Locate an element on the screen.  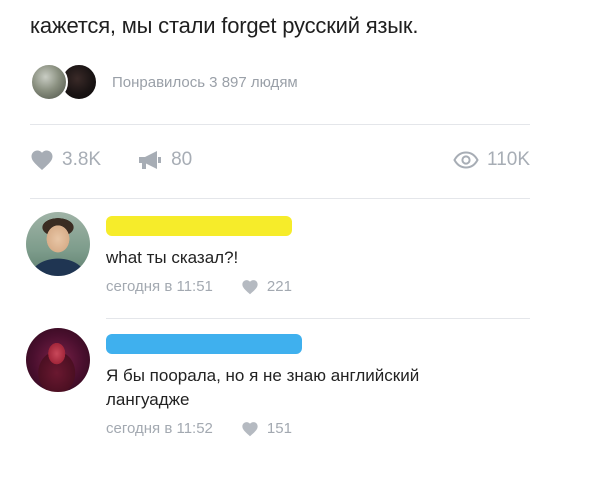
views-counter: 110K is located at coordinates (491, 160).